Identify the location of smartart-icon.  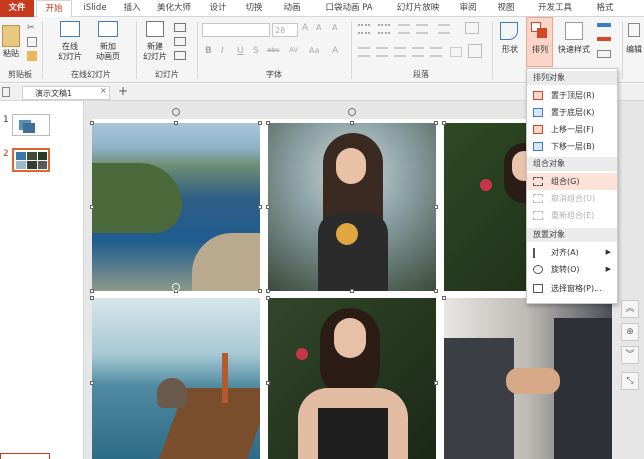
(475, 51).